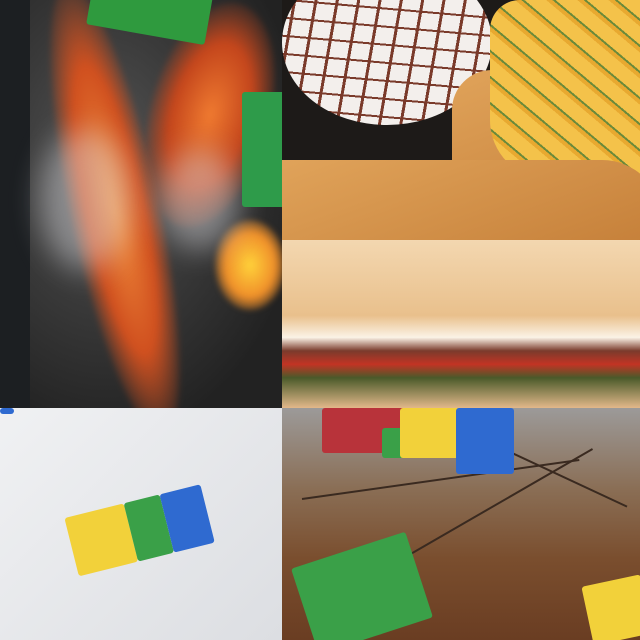 Image resolution: width=640 pixels, height=640 pixels. What do you see at coordinates (485, 441) in the screenshot?
I see `blue-lego-brick` at bounding box center [485, 441].